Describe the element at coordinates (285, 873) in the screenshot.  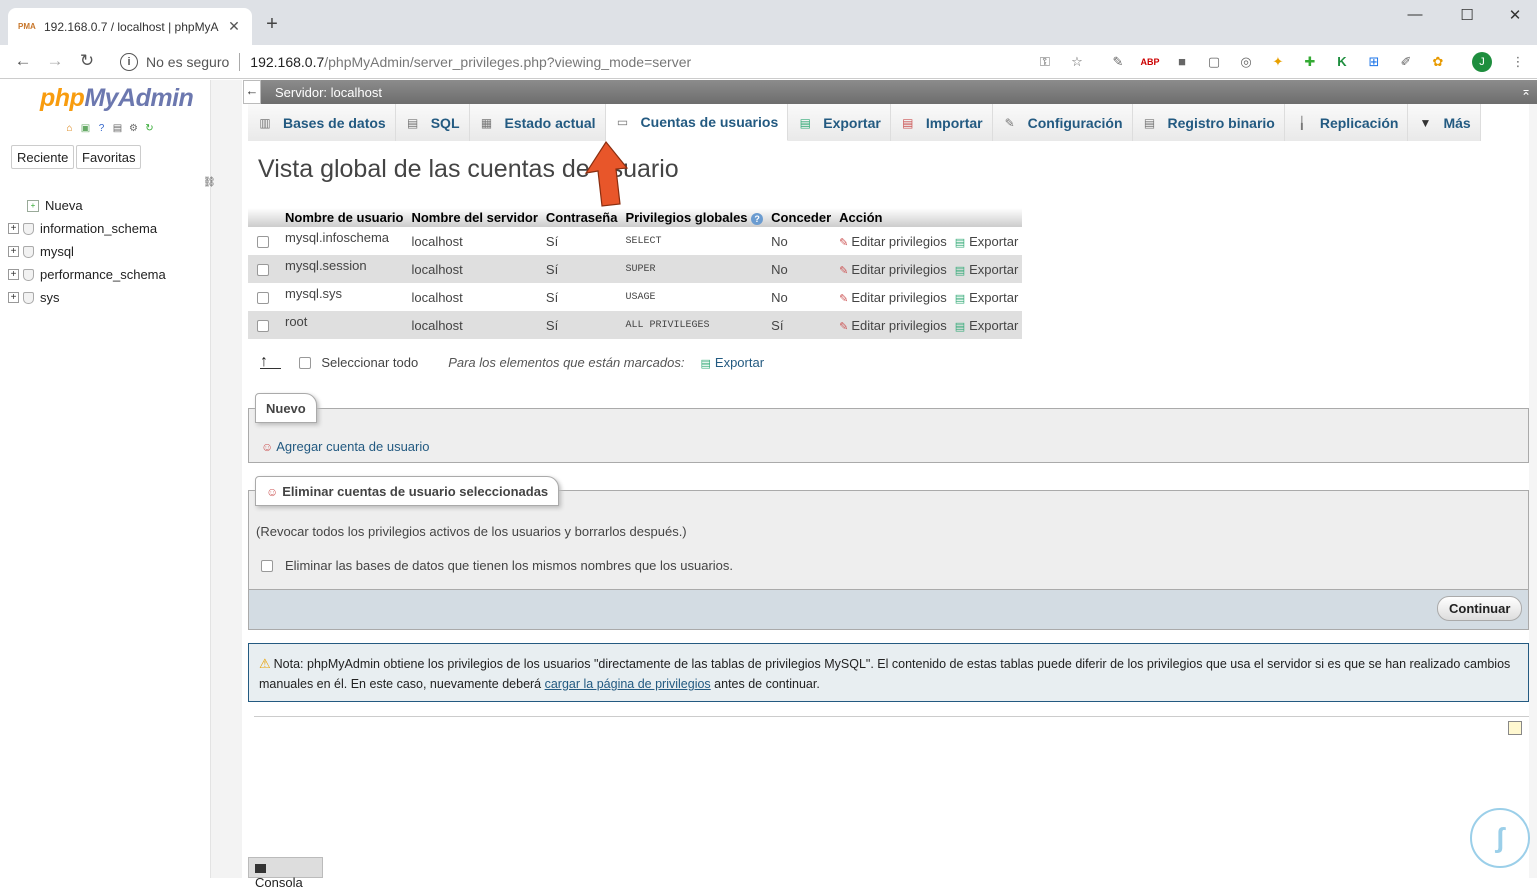
I see `console-toggle: Consola` at that location.